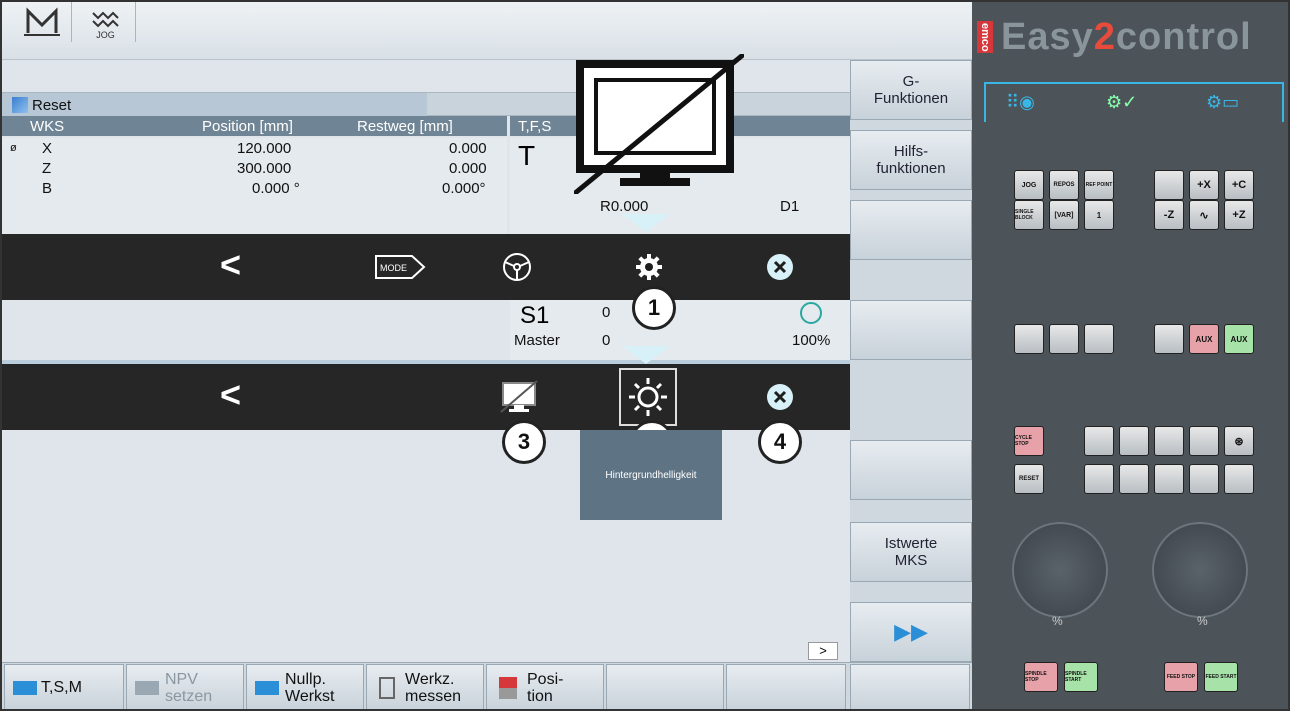 Image resolution: width=1290 pixels, height=711 pixels. What do you see at coordinates (47, 168) in the screenshot?
I see `axis-z: Z` at bounding box center [47, 168].